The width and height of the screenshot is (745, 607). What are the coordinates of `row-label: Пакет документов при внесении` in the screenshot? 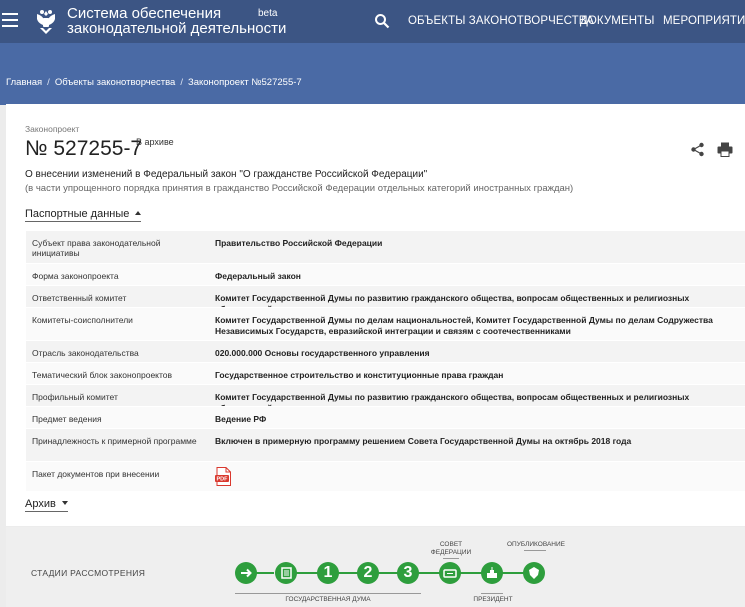 It's located at (96, 474).